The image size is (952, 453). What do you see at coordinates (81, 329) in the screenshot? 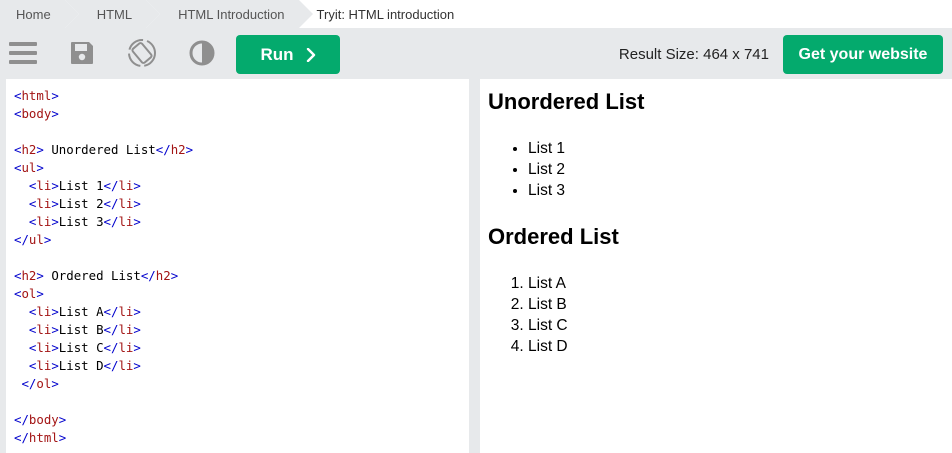
I see `code-token: List B` at bounding box center [81, 329].